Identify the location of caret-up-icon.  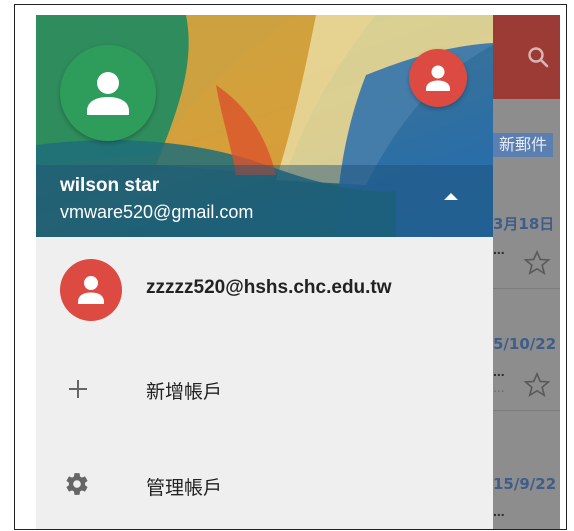
(451, 197).